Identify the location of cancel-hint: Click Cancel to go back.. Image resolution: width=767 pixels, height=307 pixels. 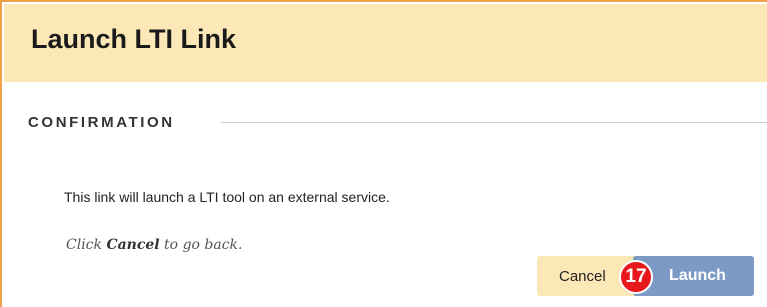
(154, 245).